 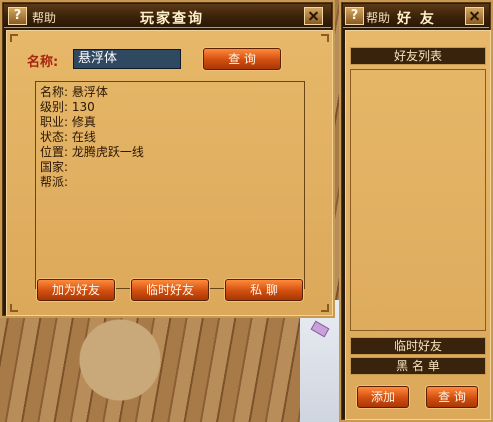 I want to click on window-title: 玩家查询, so click(x=172, y=19).